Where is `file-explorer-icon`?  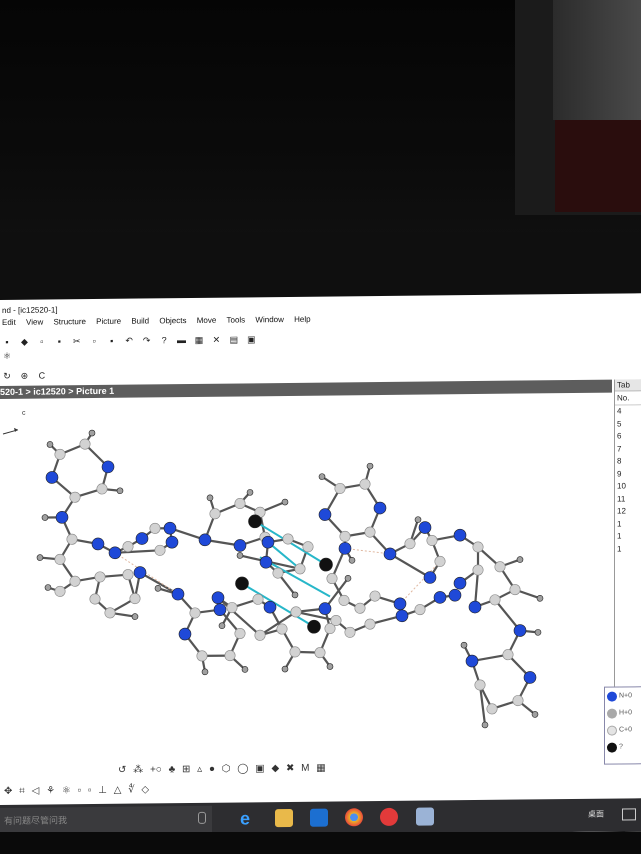
file-explorer-icon is located at coordinates (284, 818).